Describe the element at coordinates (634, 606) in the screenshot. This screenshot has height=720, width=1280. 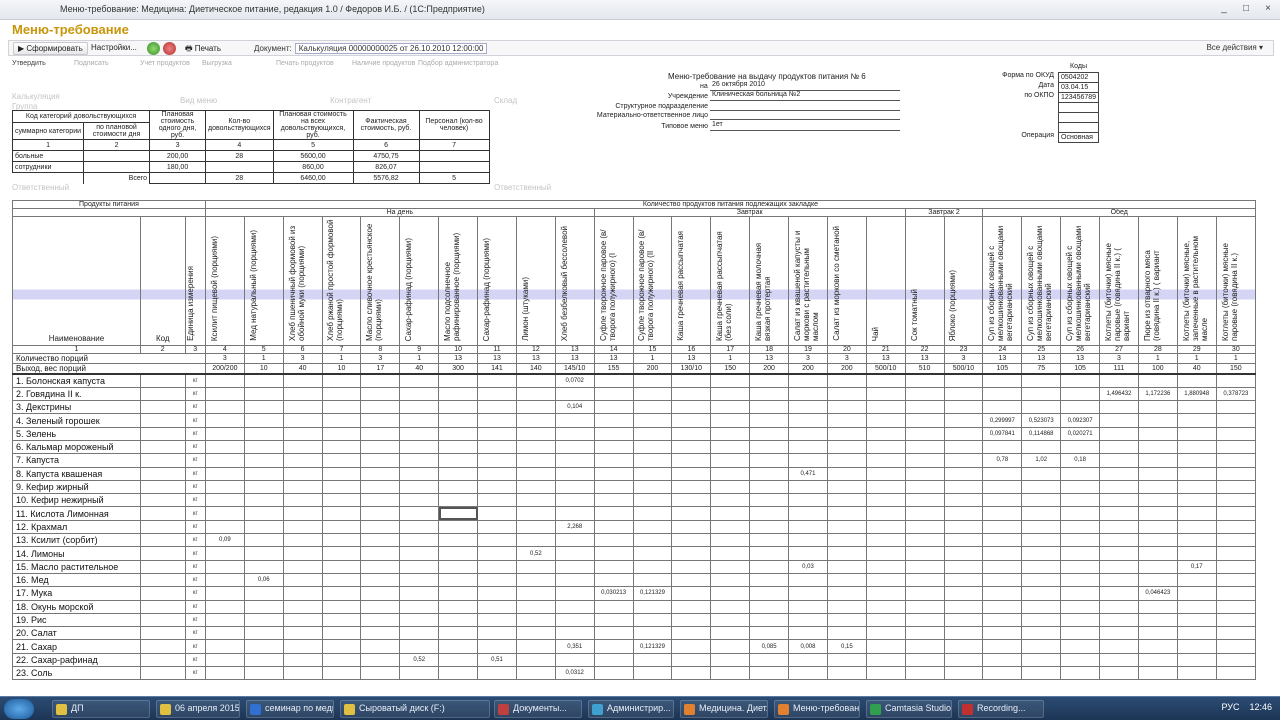
I see `table-row: 18. Окунь морской кг` at that location.